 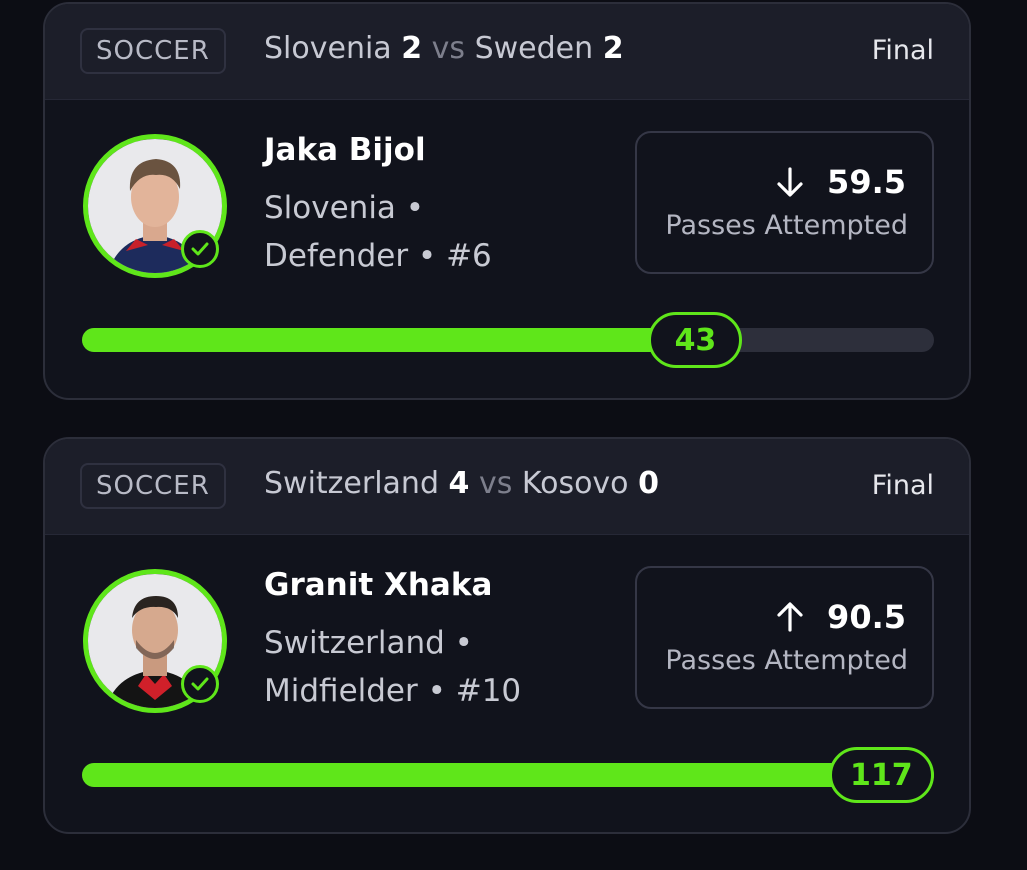 What do you see at coordinates (393, 691) in the screenshot?
I see `player-position: Midfielder • #10` at bounding box center [393, 691].